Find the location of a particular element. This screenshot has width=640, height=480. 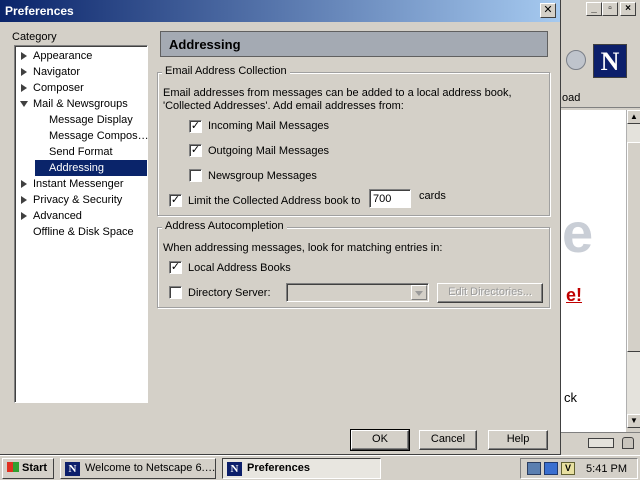

limit-checkbox: ✓ is located at coordinates (175, 200).